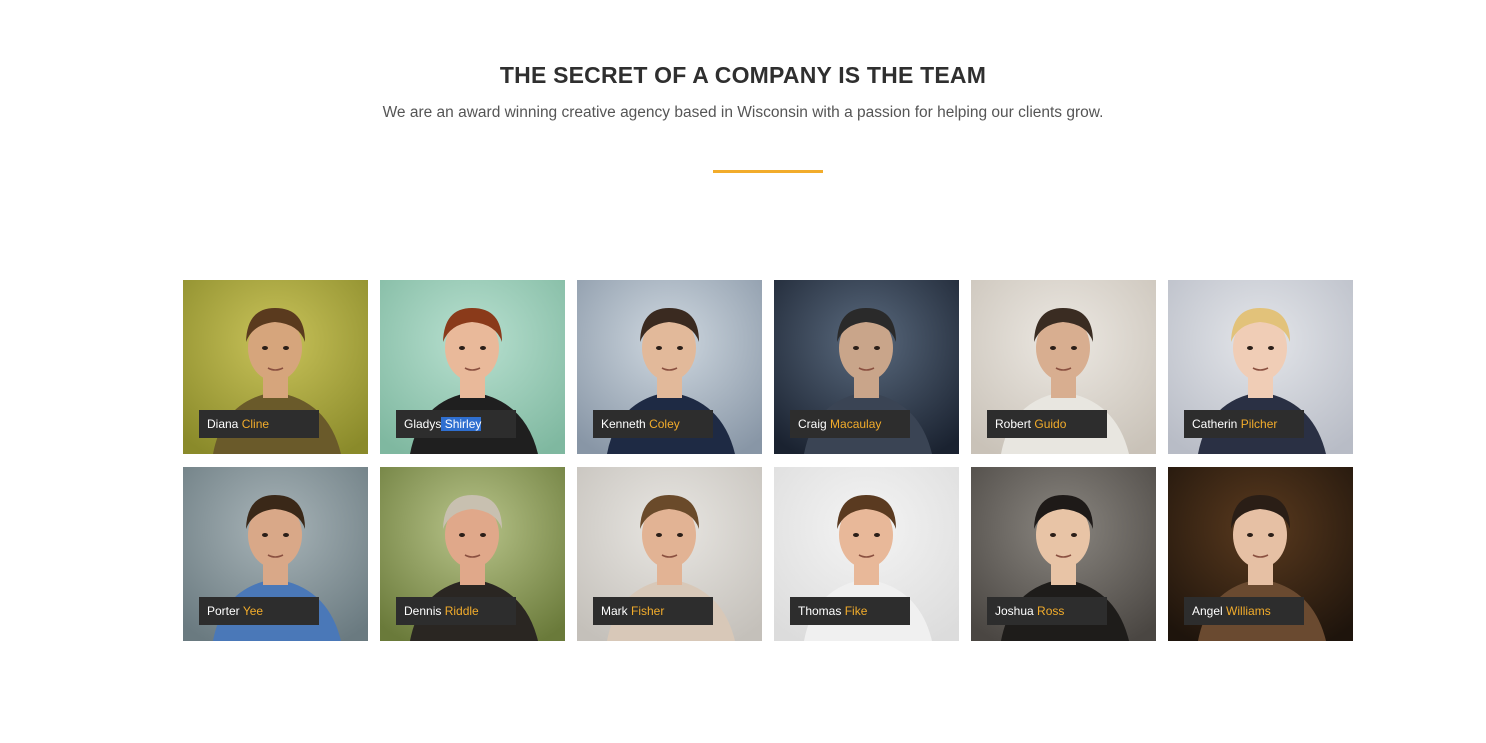 The image size is (1486, 743). What do you see at coordinates (1063, 367) in the screenshot?
I see `team-member-card: Robert Guido` at bounding box center [1063, 367].